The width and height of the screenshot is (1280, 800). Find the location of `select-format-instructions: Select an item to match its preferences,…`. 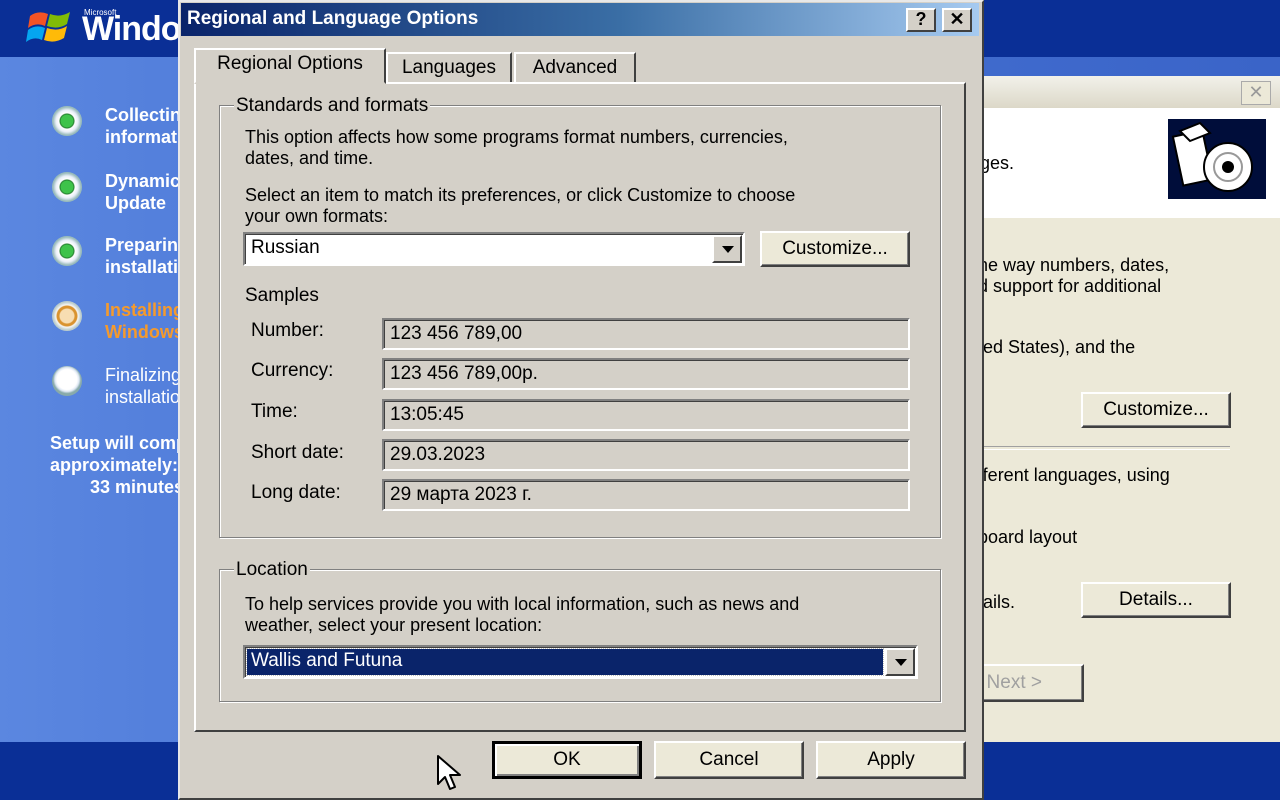

select-format-instructions: Select an item to match its preferences,… is located at coordinates (520, 195).